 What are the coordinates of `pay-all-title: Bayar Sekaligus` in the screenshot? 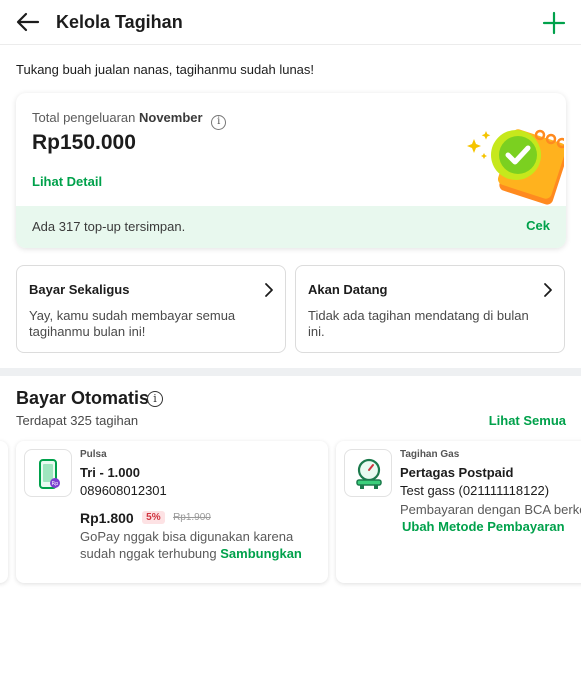 It's located at (79, 289).